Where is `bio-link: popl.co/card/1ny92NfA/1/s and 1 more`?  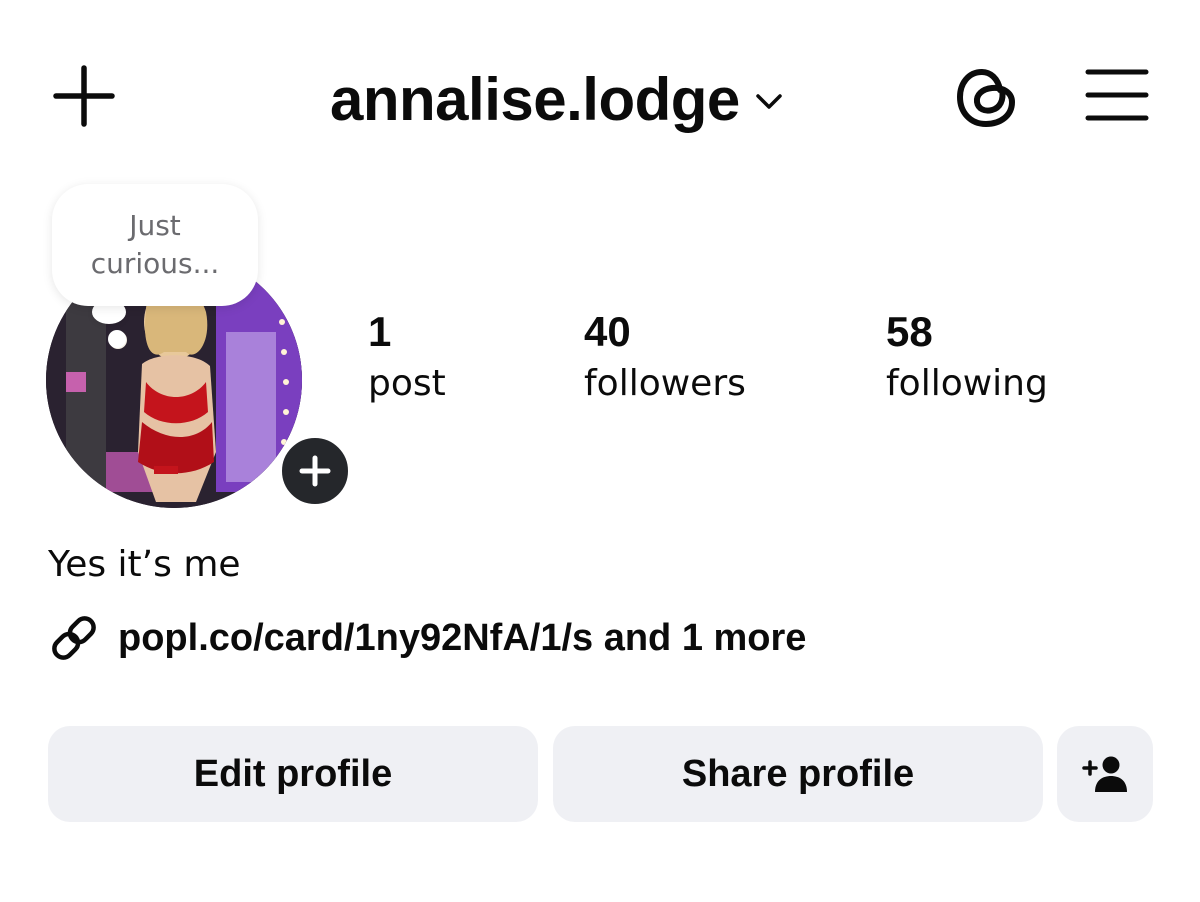 bio-link: popl.co/card/1ny92NfA/1/s and 1 more is located at coordinates (427, 638).